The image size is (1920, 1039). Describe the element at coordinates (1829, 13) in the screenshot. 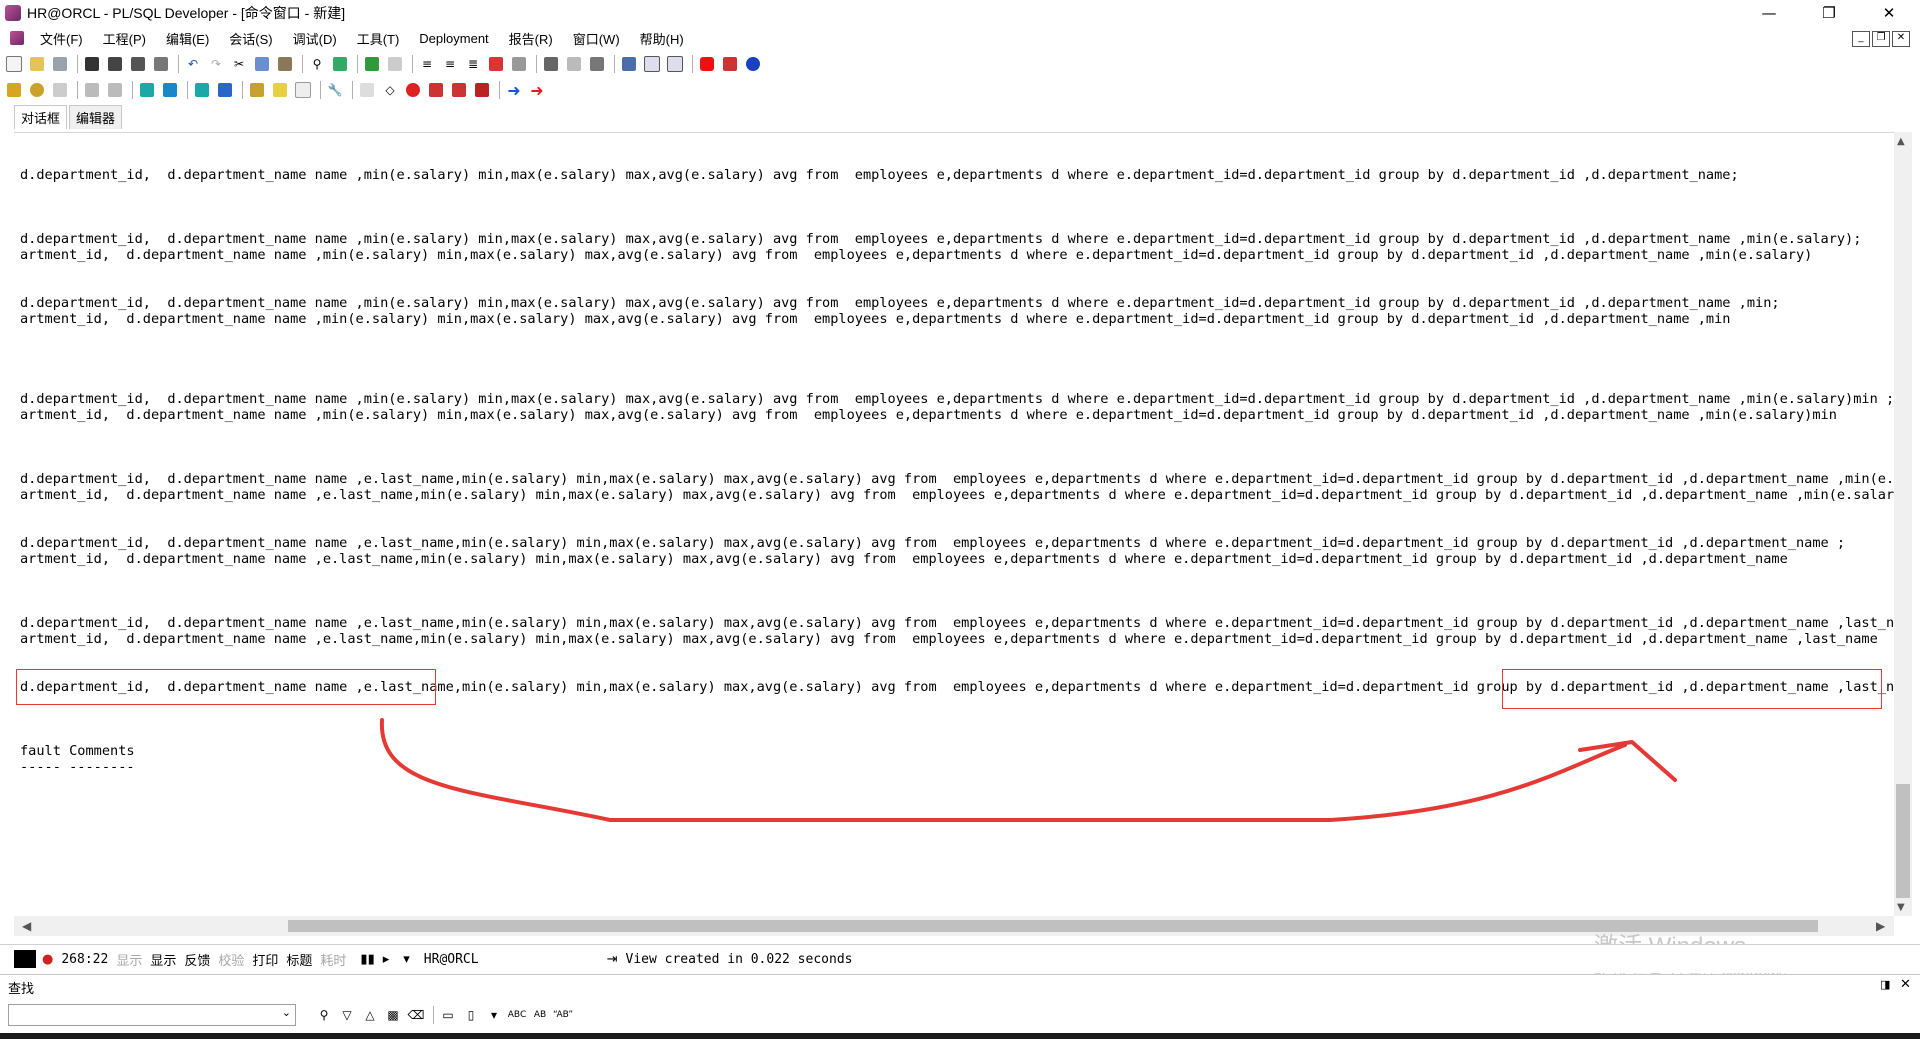

I see `restore-button: ❐` at that location.